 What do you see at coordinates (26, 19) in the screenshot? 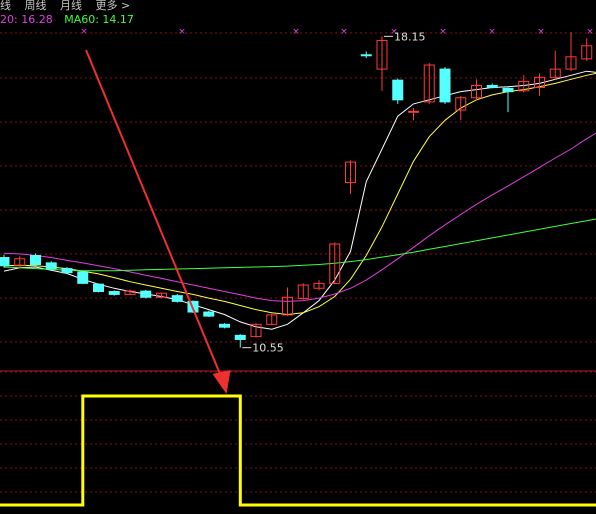
I see `ma20-value: 20: 16.28` at bounding box center [26, 19].